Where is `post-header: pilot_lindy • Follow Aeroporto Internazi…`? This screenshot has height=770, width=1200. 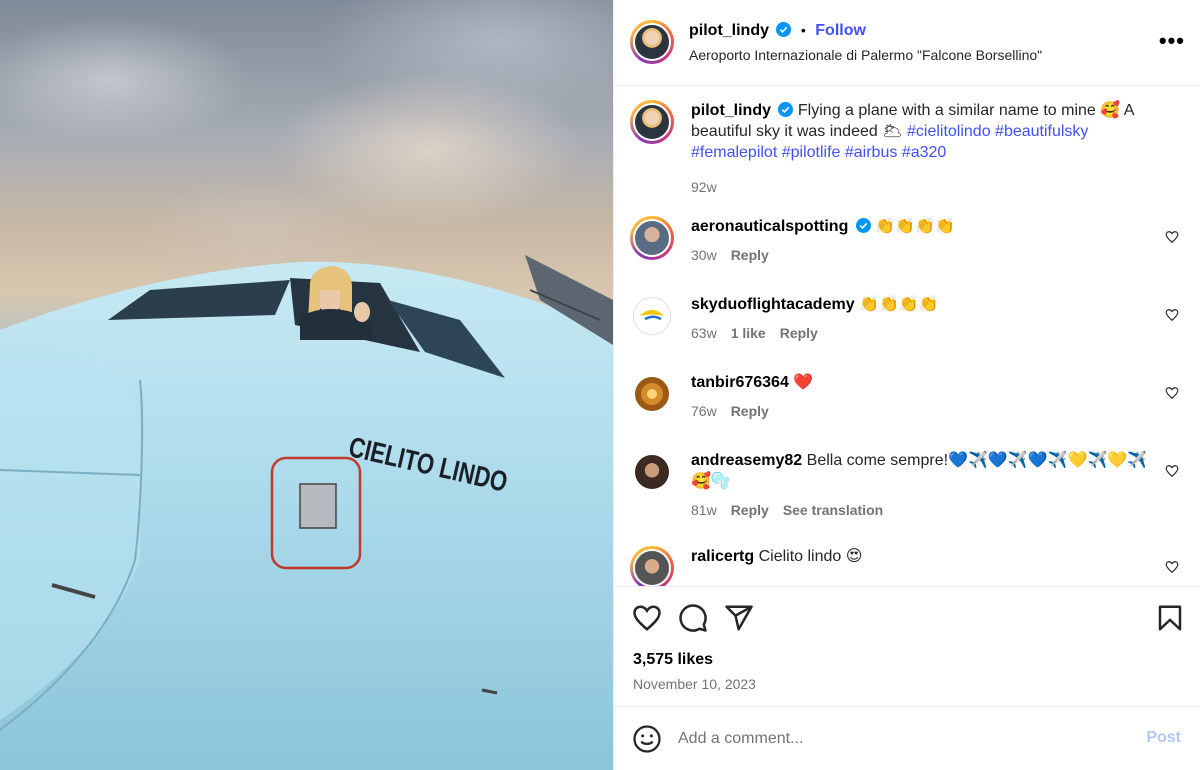
post-header: pilot_lindy • Follow Aeroporto Internazi… is located at coordinates (907, 43).